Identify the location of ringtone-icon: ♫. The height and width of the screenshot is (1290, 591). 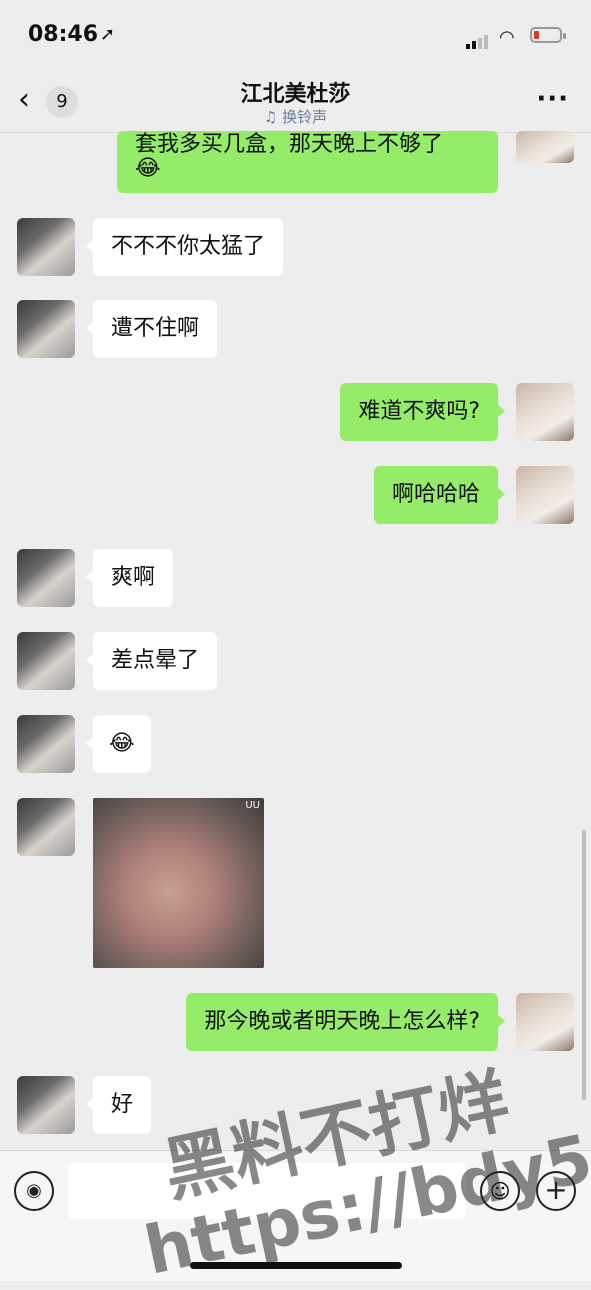
(273, 117).